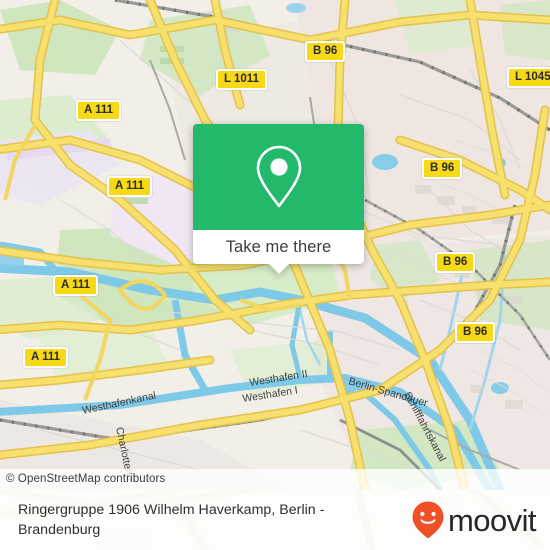  Describe the element at coordinates (275, 479) in the screenshot. I see `map-attribution: © OpenStreetMap contributors` at that location.